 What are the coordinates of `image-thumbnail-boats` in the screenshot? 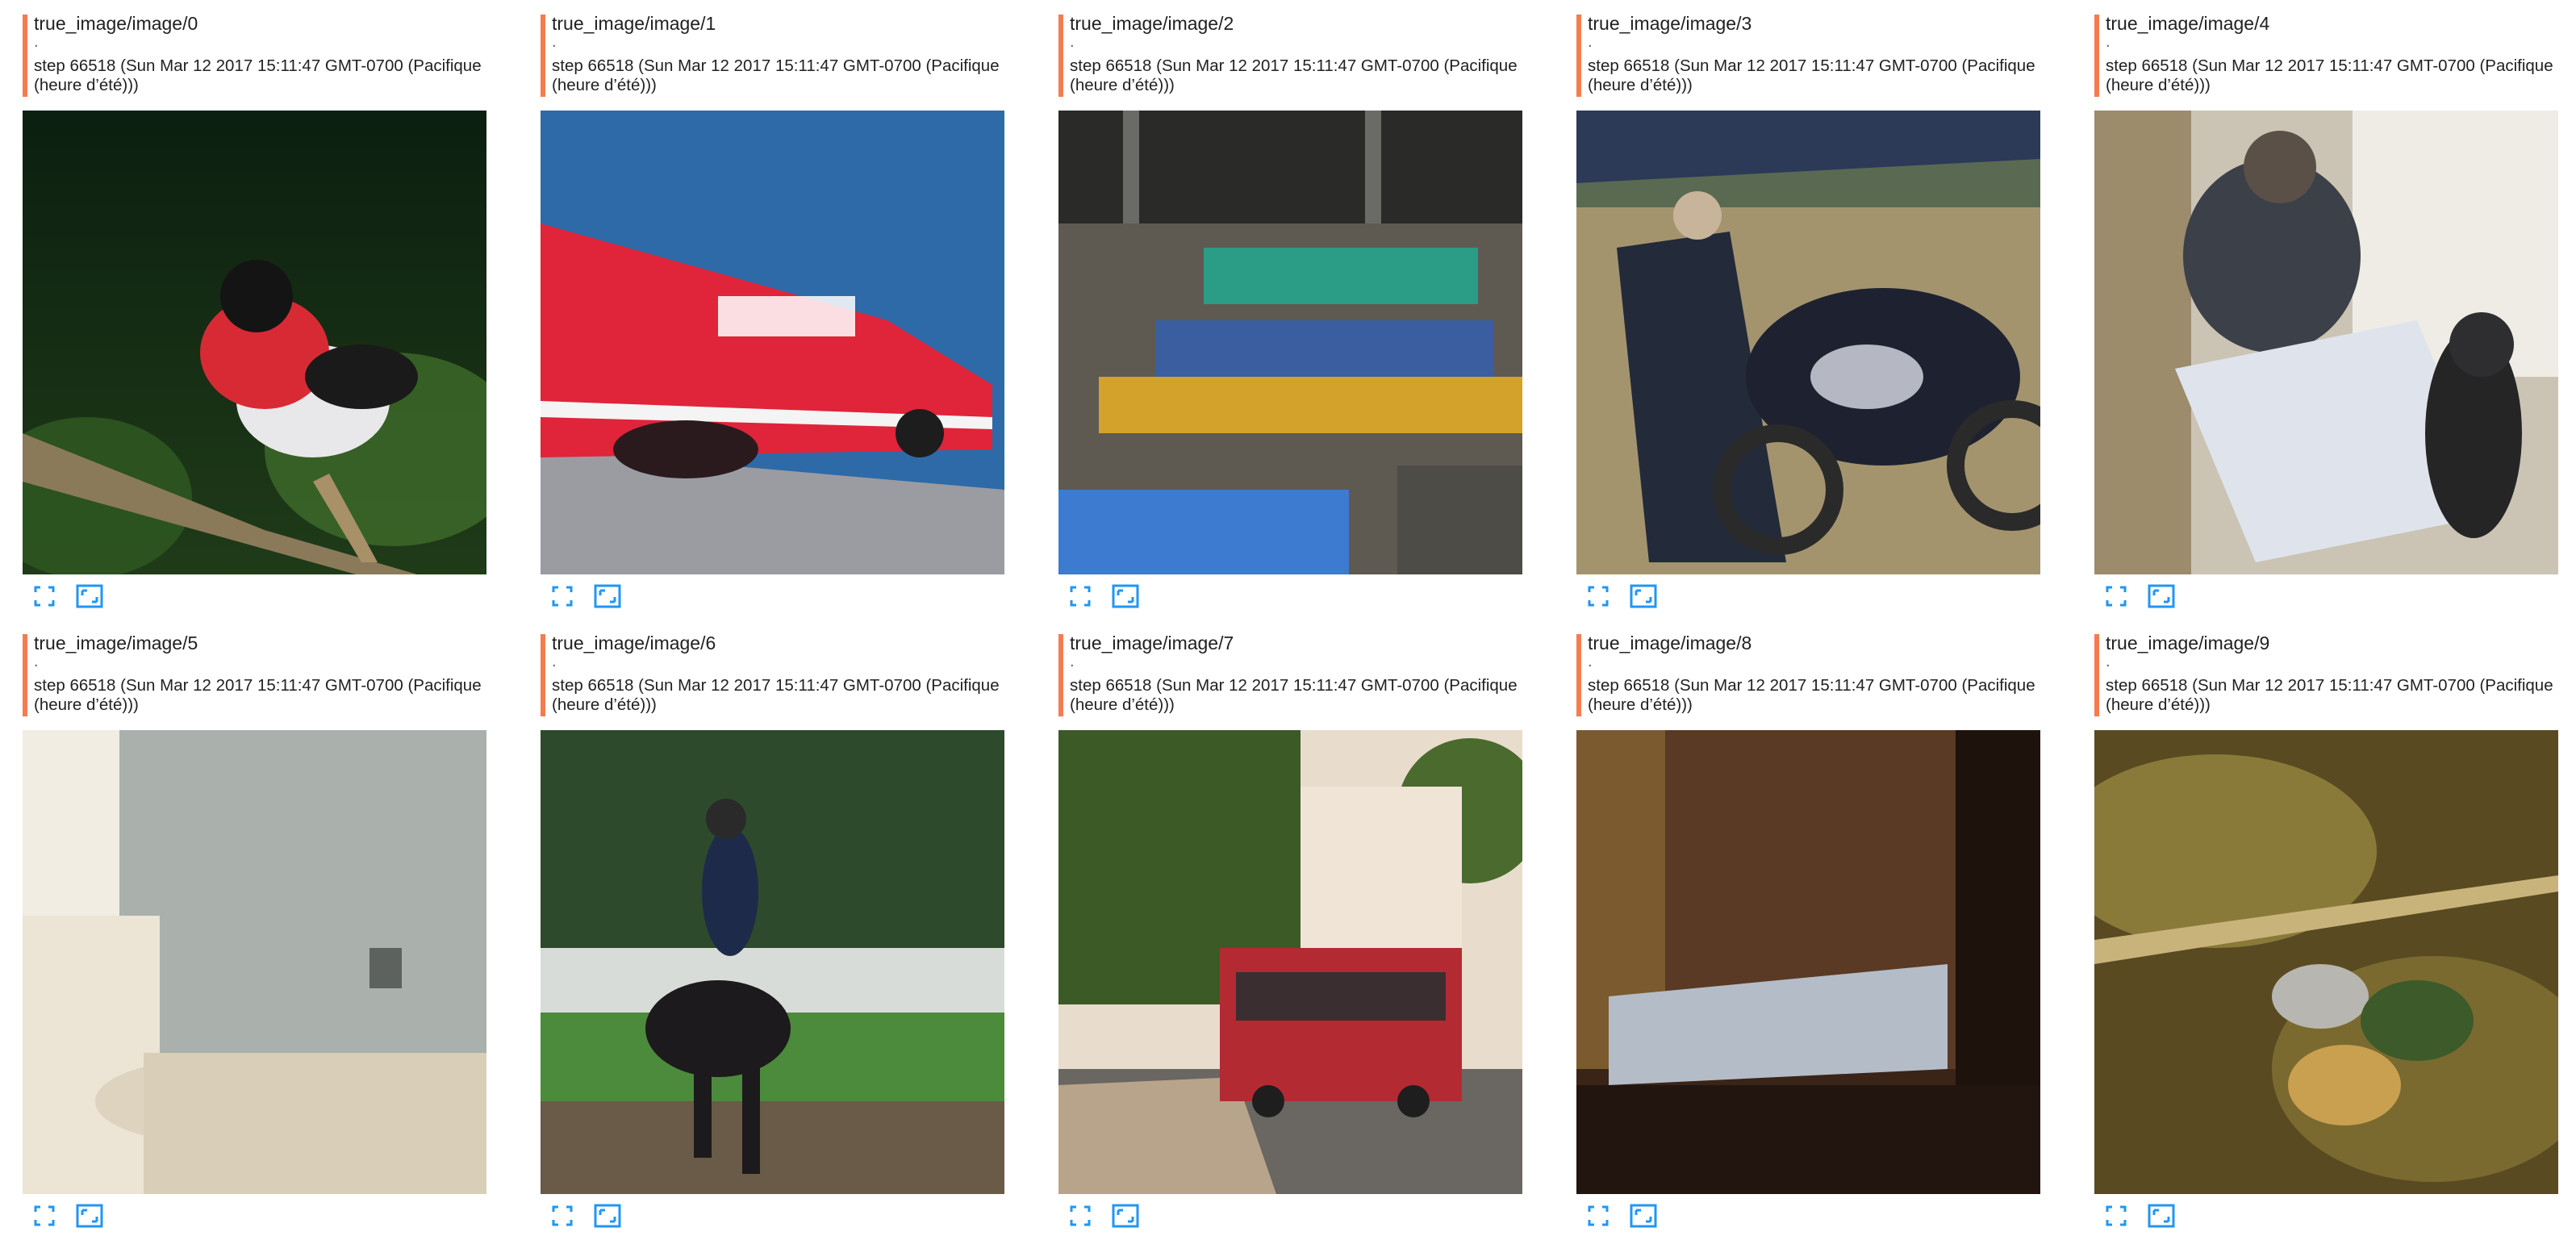 It's located at (1290, 342).